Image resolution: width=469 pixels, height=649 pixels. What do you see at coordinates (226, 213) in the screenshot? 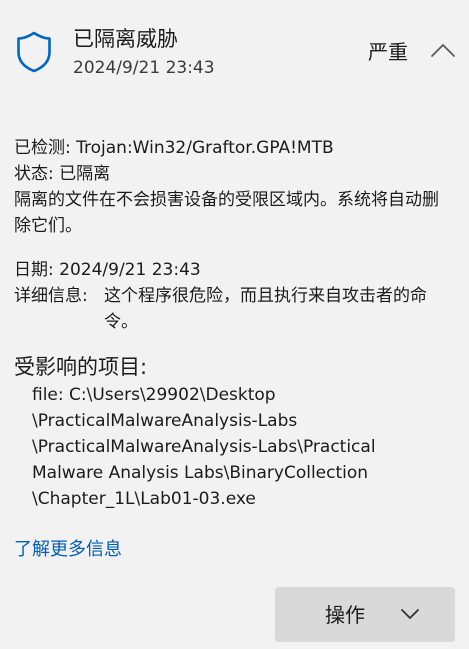
I see `threat-description: 隔离的文件在不会损害设备的受限区域内。系统将自动删除它们。` at bounding box center [226, 213].